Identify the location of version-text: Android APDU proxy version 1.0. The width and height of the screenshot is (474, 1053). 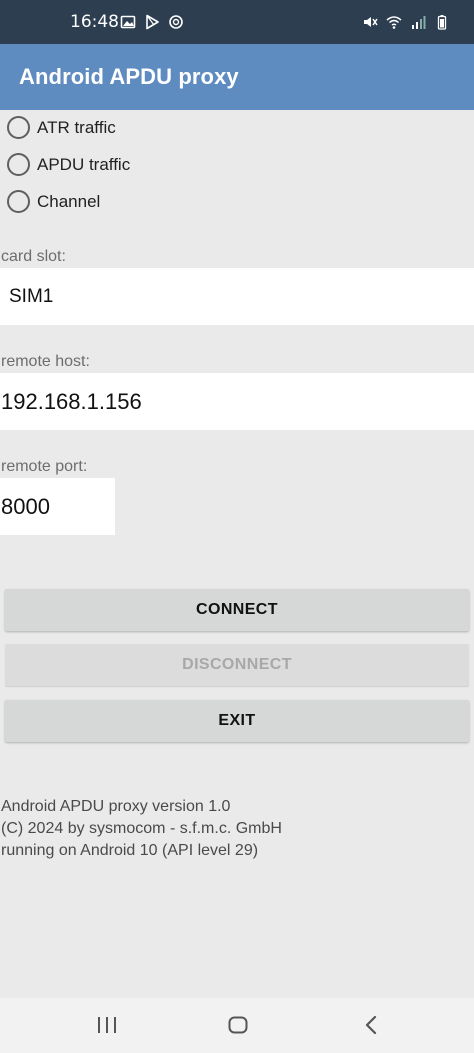
(116, 806).